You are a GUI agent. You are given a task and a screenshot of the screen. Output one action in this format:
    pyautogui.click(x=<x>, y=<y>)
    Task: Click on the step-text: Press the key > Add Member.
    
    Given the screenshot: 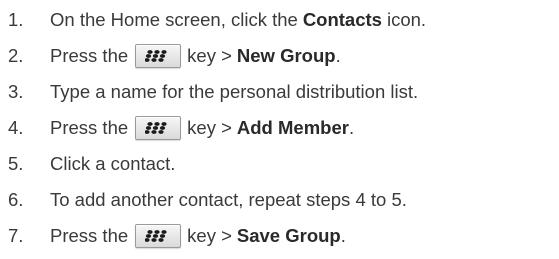 What is the action you would take?
    pyautogui.click(x=202, y=128)
    